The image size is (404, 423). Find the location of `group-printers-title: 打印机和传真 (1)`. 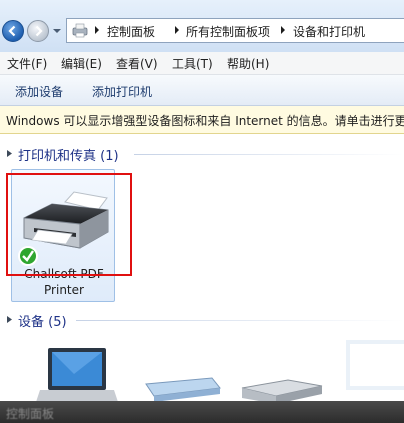

group-printers-title: 打印机和传真 (1) is located at coordinates (68, 156).